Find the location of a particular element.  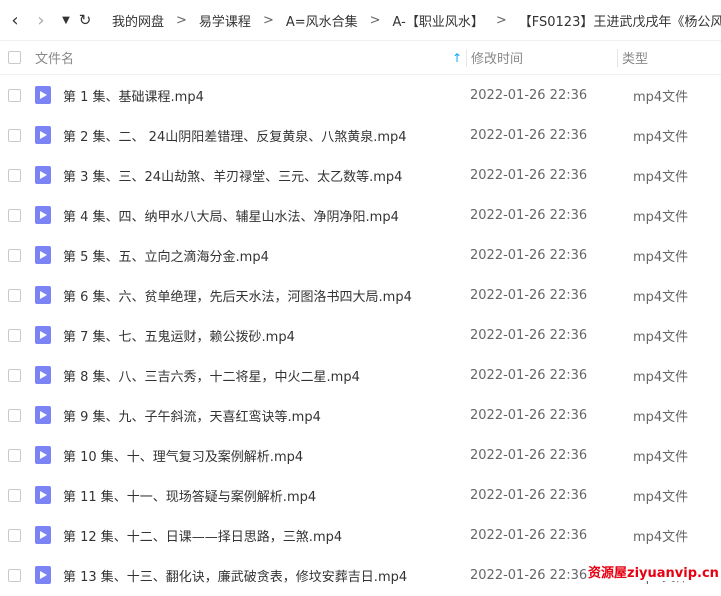

file-name: 第 9 集、九、子午斜流，天喜红鸾诀等.mp4 is located at coordinates (192, 415).